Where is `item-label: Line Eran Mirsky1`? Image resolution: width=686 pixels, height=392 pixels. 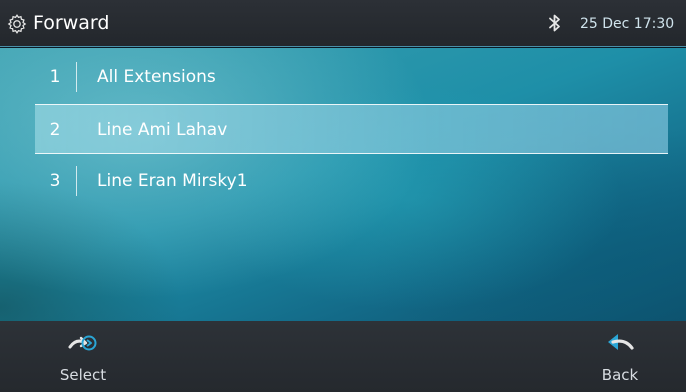
item-label: Line Eran Mirsky1 is located at coordinates (172, 181).